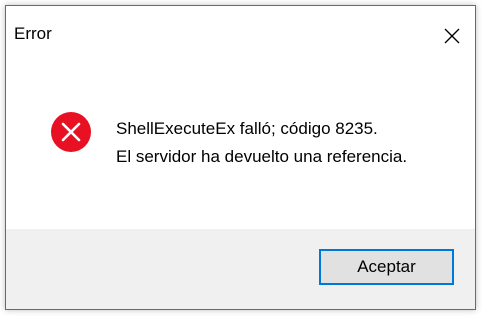 This screenshot has width=482, height=316. I want to click on close-button, so click(452, 36).